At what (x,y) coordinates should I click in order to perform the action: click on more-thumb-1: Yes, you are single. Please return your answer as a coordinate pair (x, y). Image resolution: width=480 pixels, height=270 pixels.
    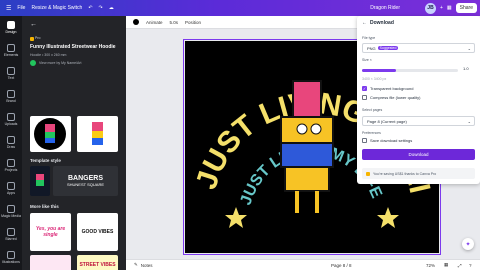
    Looking at the image, I should click on (50, 232).